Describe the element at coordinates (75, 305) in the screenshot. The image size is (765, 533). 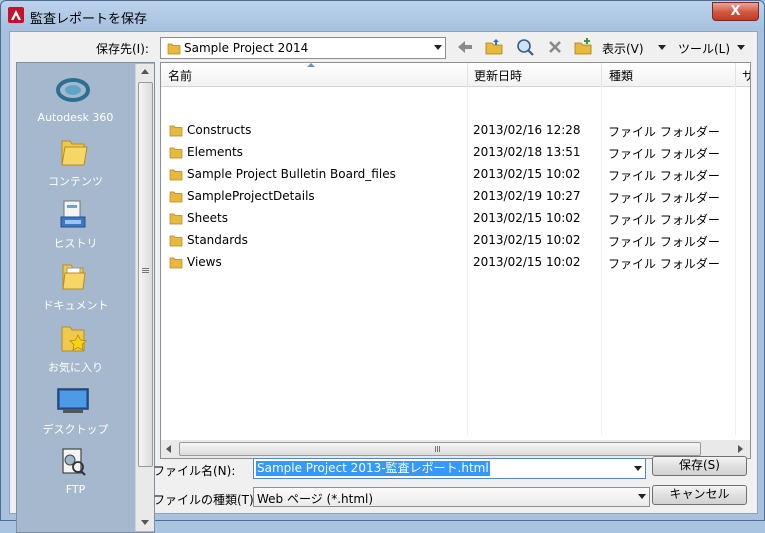
I see `place-label: ドキュメント` at that location.